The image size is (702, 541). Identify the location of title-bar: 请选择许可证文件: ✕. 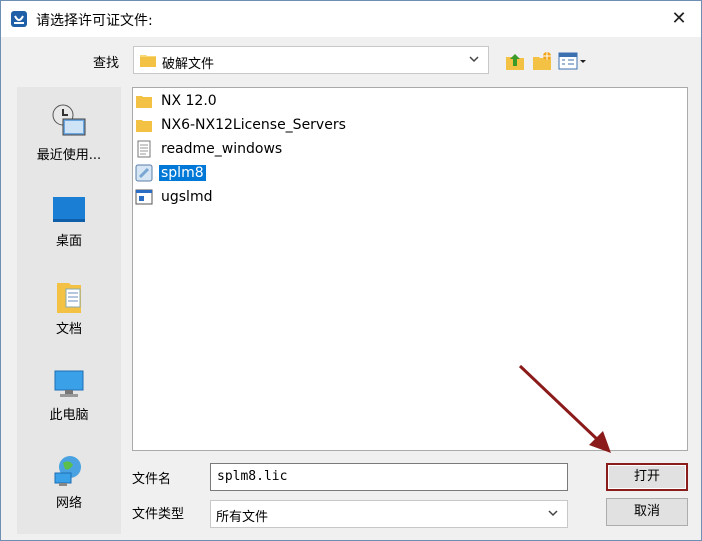
(351, 19).